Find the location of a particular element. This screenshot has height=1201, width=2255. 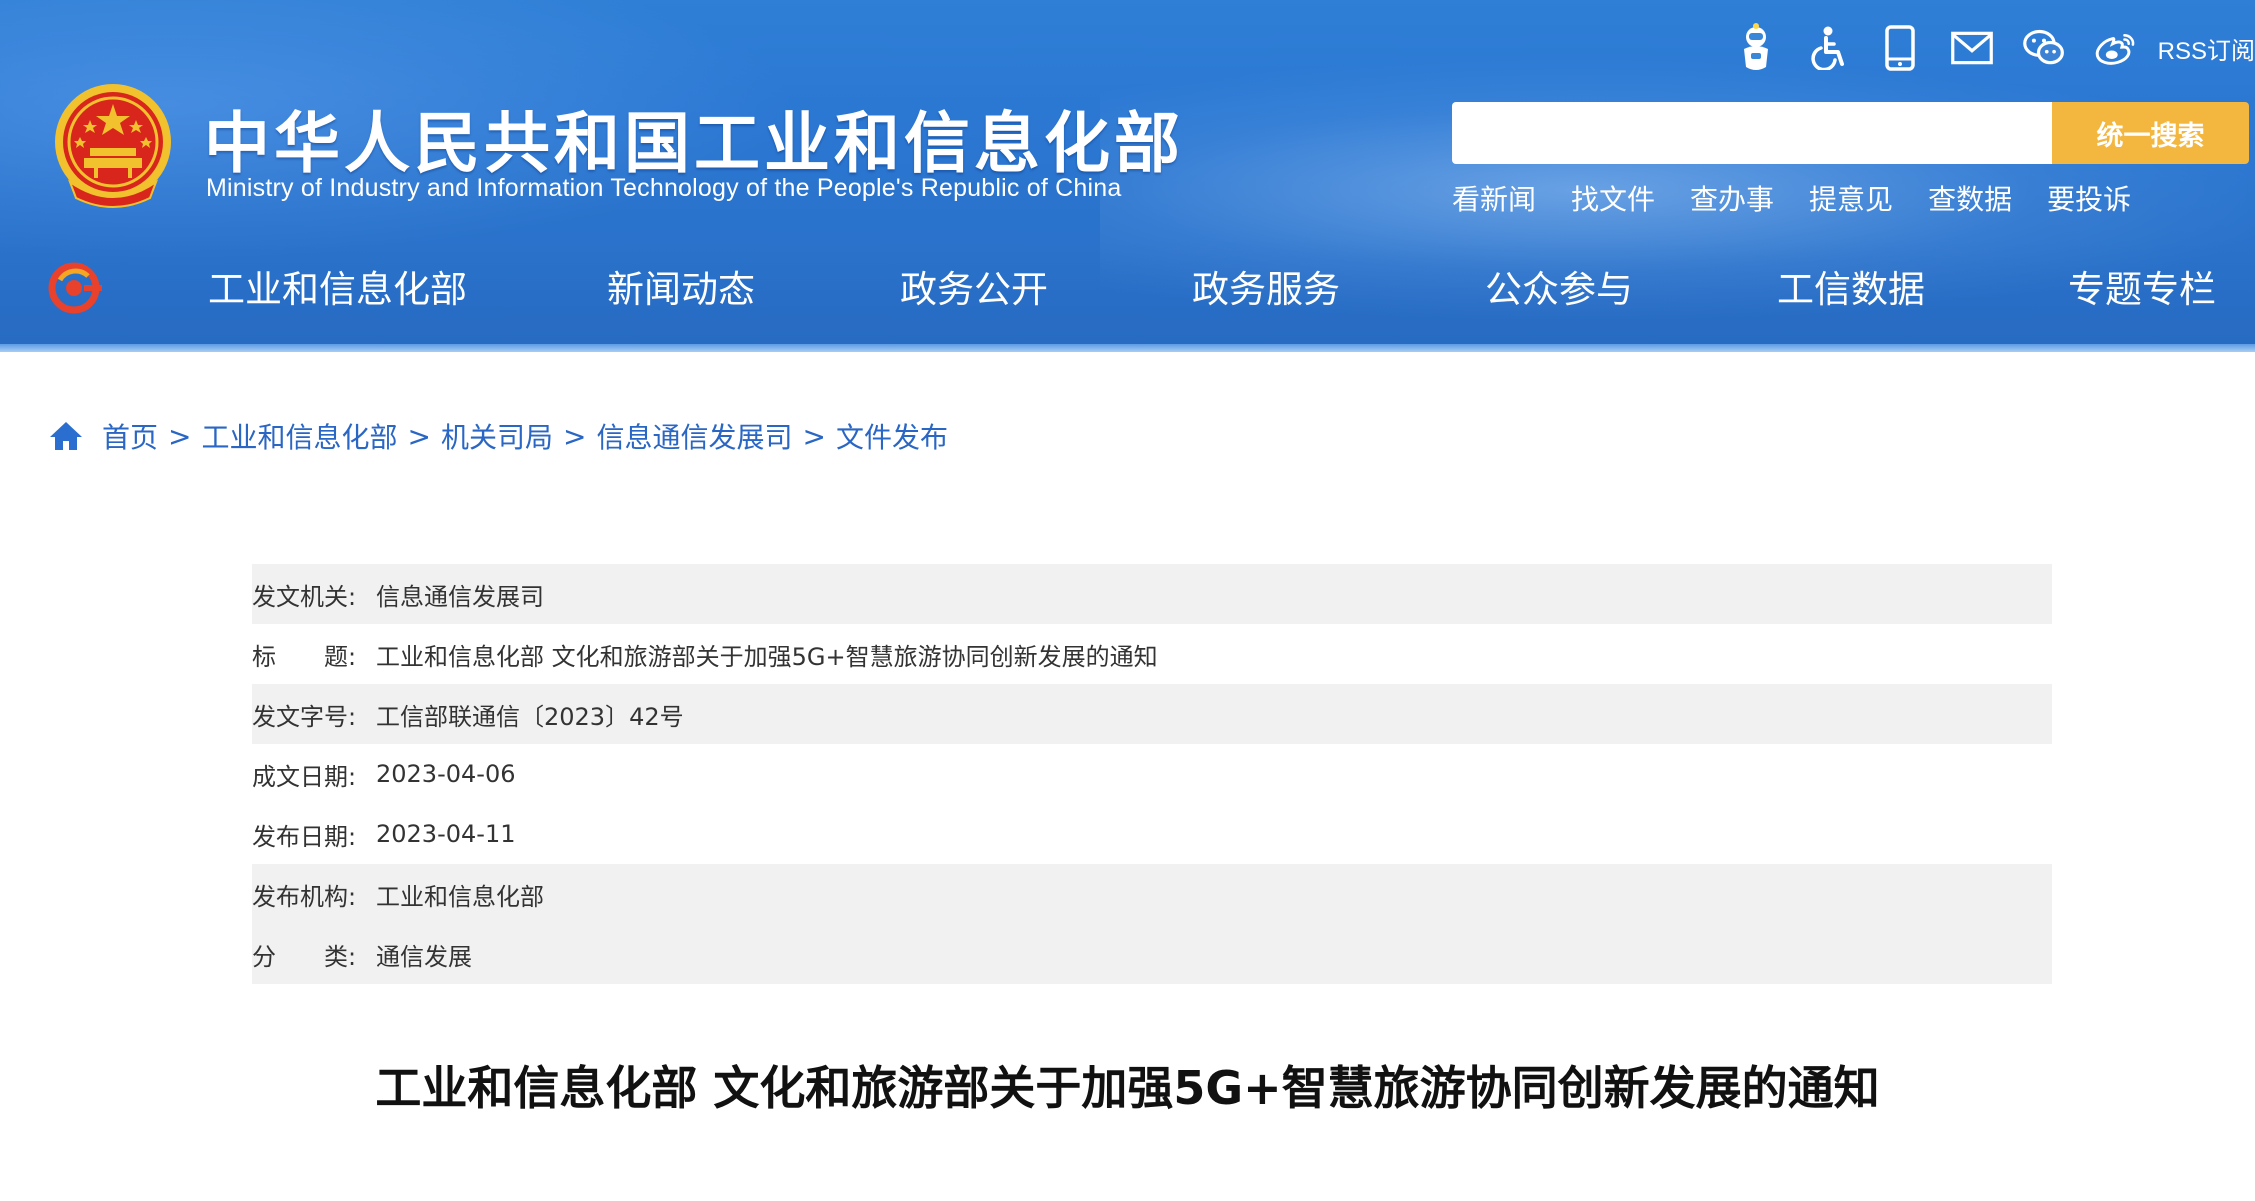

top-utility-icons: RSS订阅 is located at coordinates (1980, 48).